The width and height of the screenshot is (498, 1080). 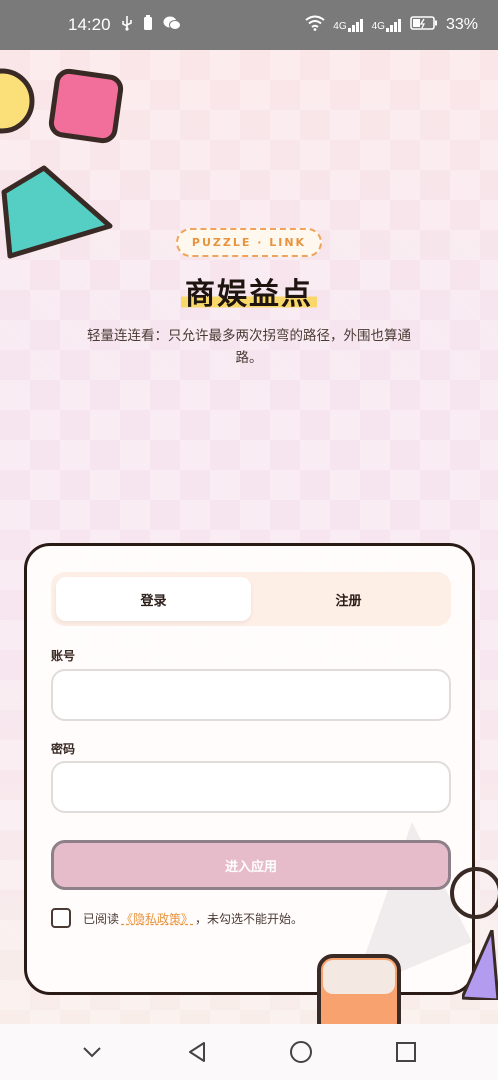 I want to click on puzzle-link-badge: PUZZLE · LINK, so click(x=249, y=242).